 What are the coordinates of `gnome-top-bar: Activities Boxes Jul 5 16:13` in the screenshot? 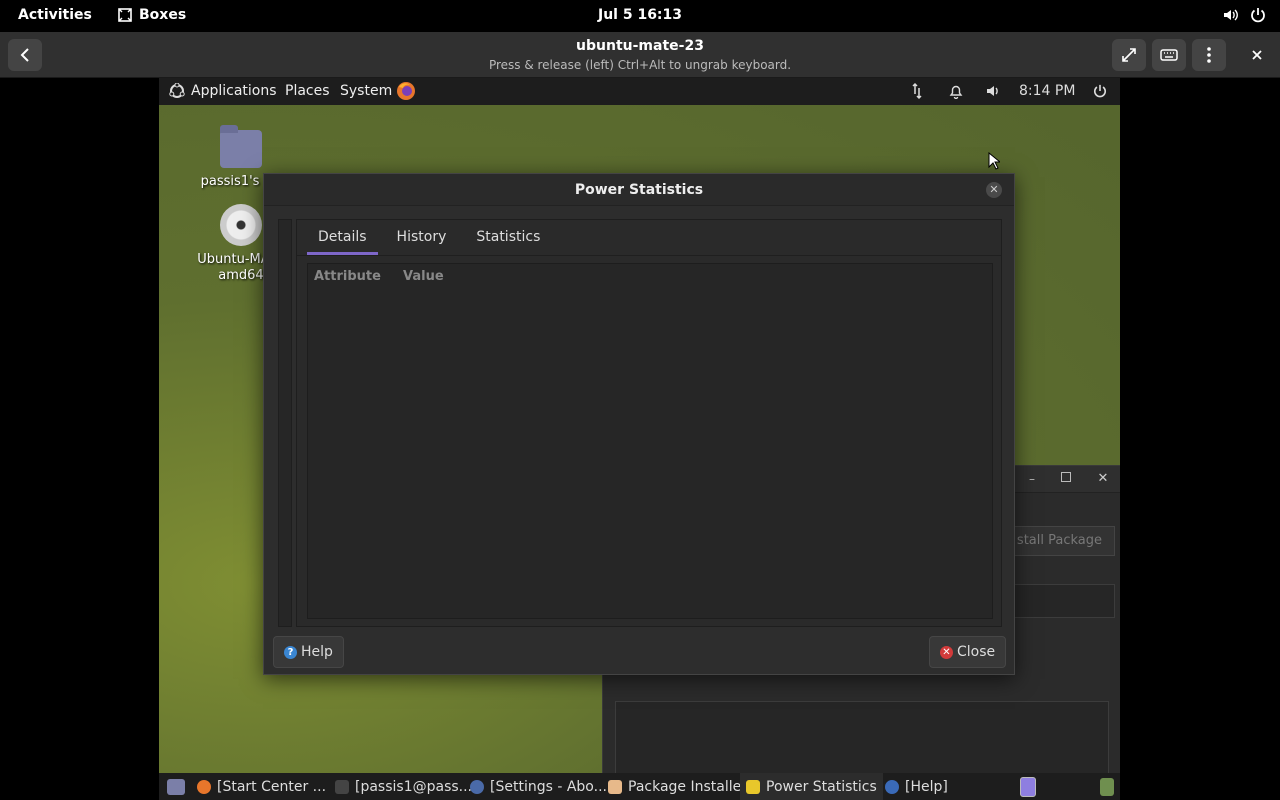 It's located at (640, 16).